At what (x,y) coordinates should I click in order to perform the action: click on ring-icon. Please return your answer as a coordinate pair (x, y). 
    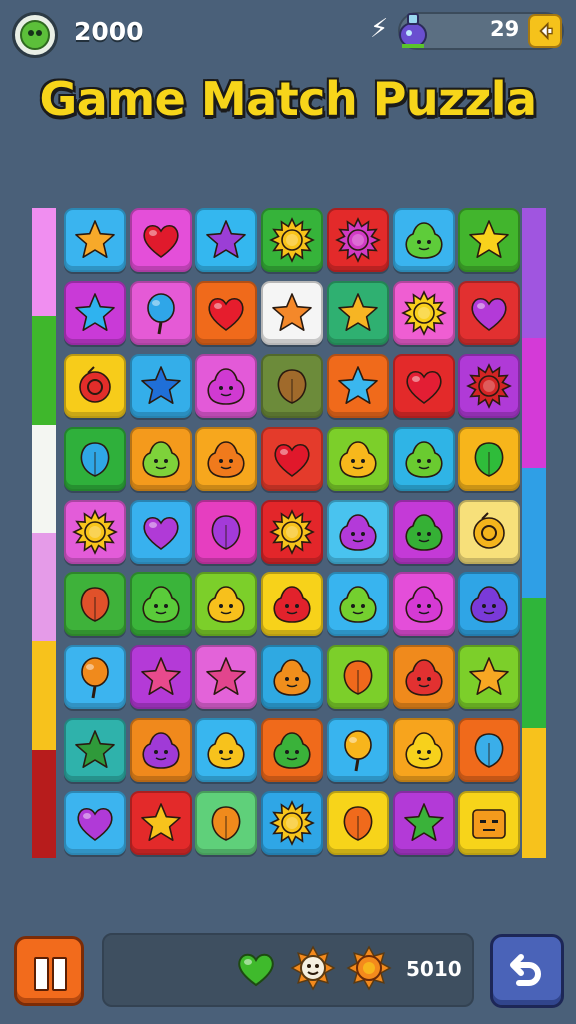
    Looking at the image, I should click on (95, 384).